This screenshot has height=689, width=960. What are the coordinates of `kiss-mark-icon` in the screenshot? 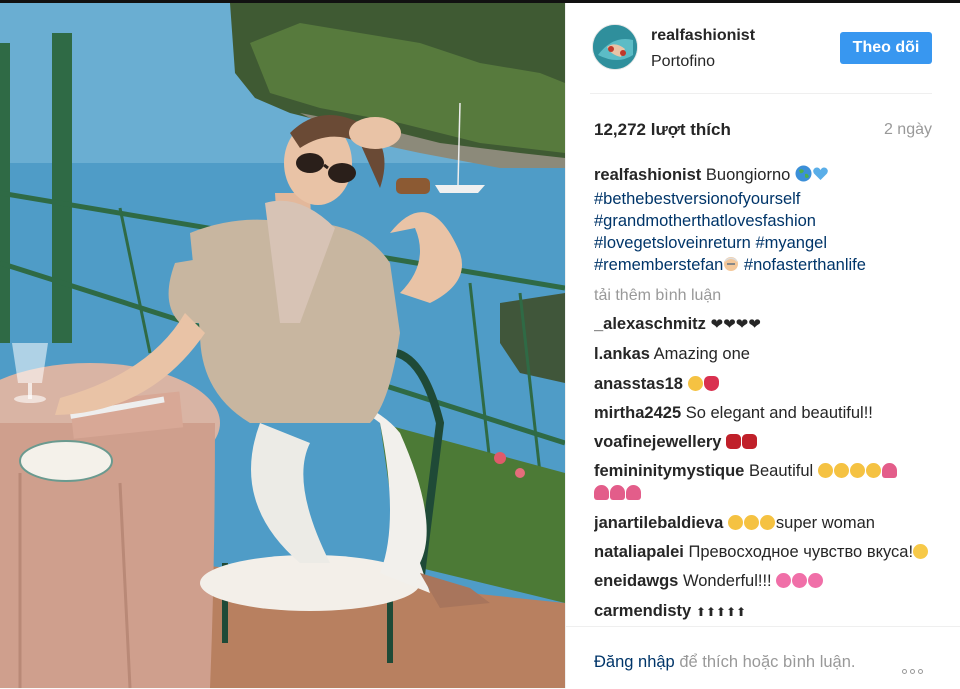 It's located at (711, 383).